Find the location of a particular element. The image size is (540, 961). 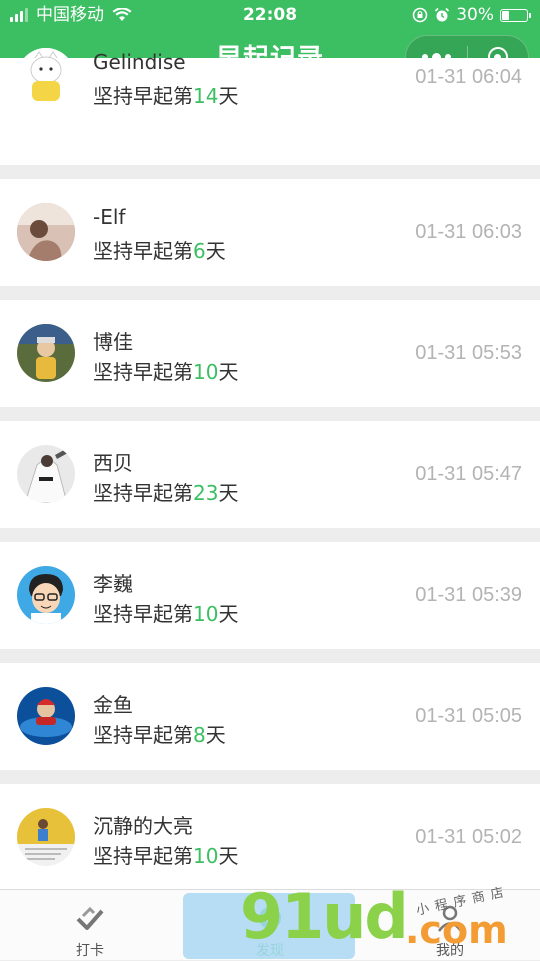

tab-label: 打卡 is located at coordinates (90, 951).